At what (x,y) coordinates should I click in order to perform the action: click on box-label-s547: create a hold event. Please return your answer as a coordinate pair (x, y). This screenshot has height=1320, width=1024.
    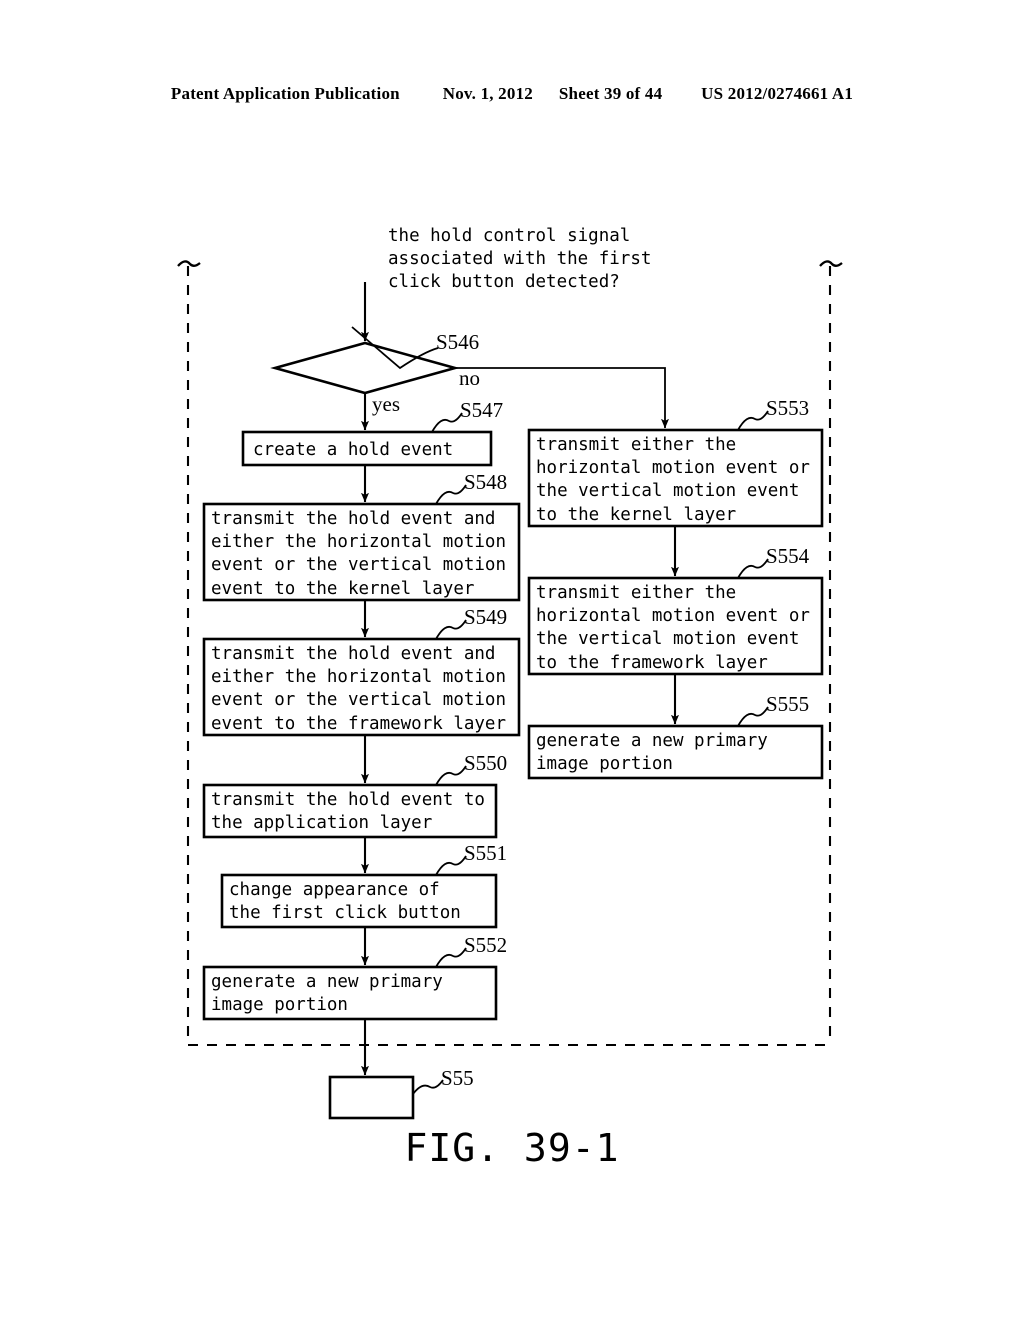
    Looking at the image, I should click on (353, 450).